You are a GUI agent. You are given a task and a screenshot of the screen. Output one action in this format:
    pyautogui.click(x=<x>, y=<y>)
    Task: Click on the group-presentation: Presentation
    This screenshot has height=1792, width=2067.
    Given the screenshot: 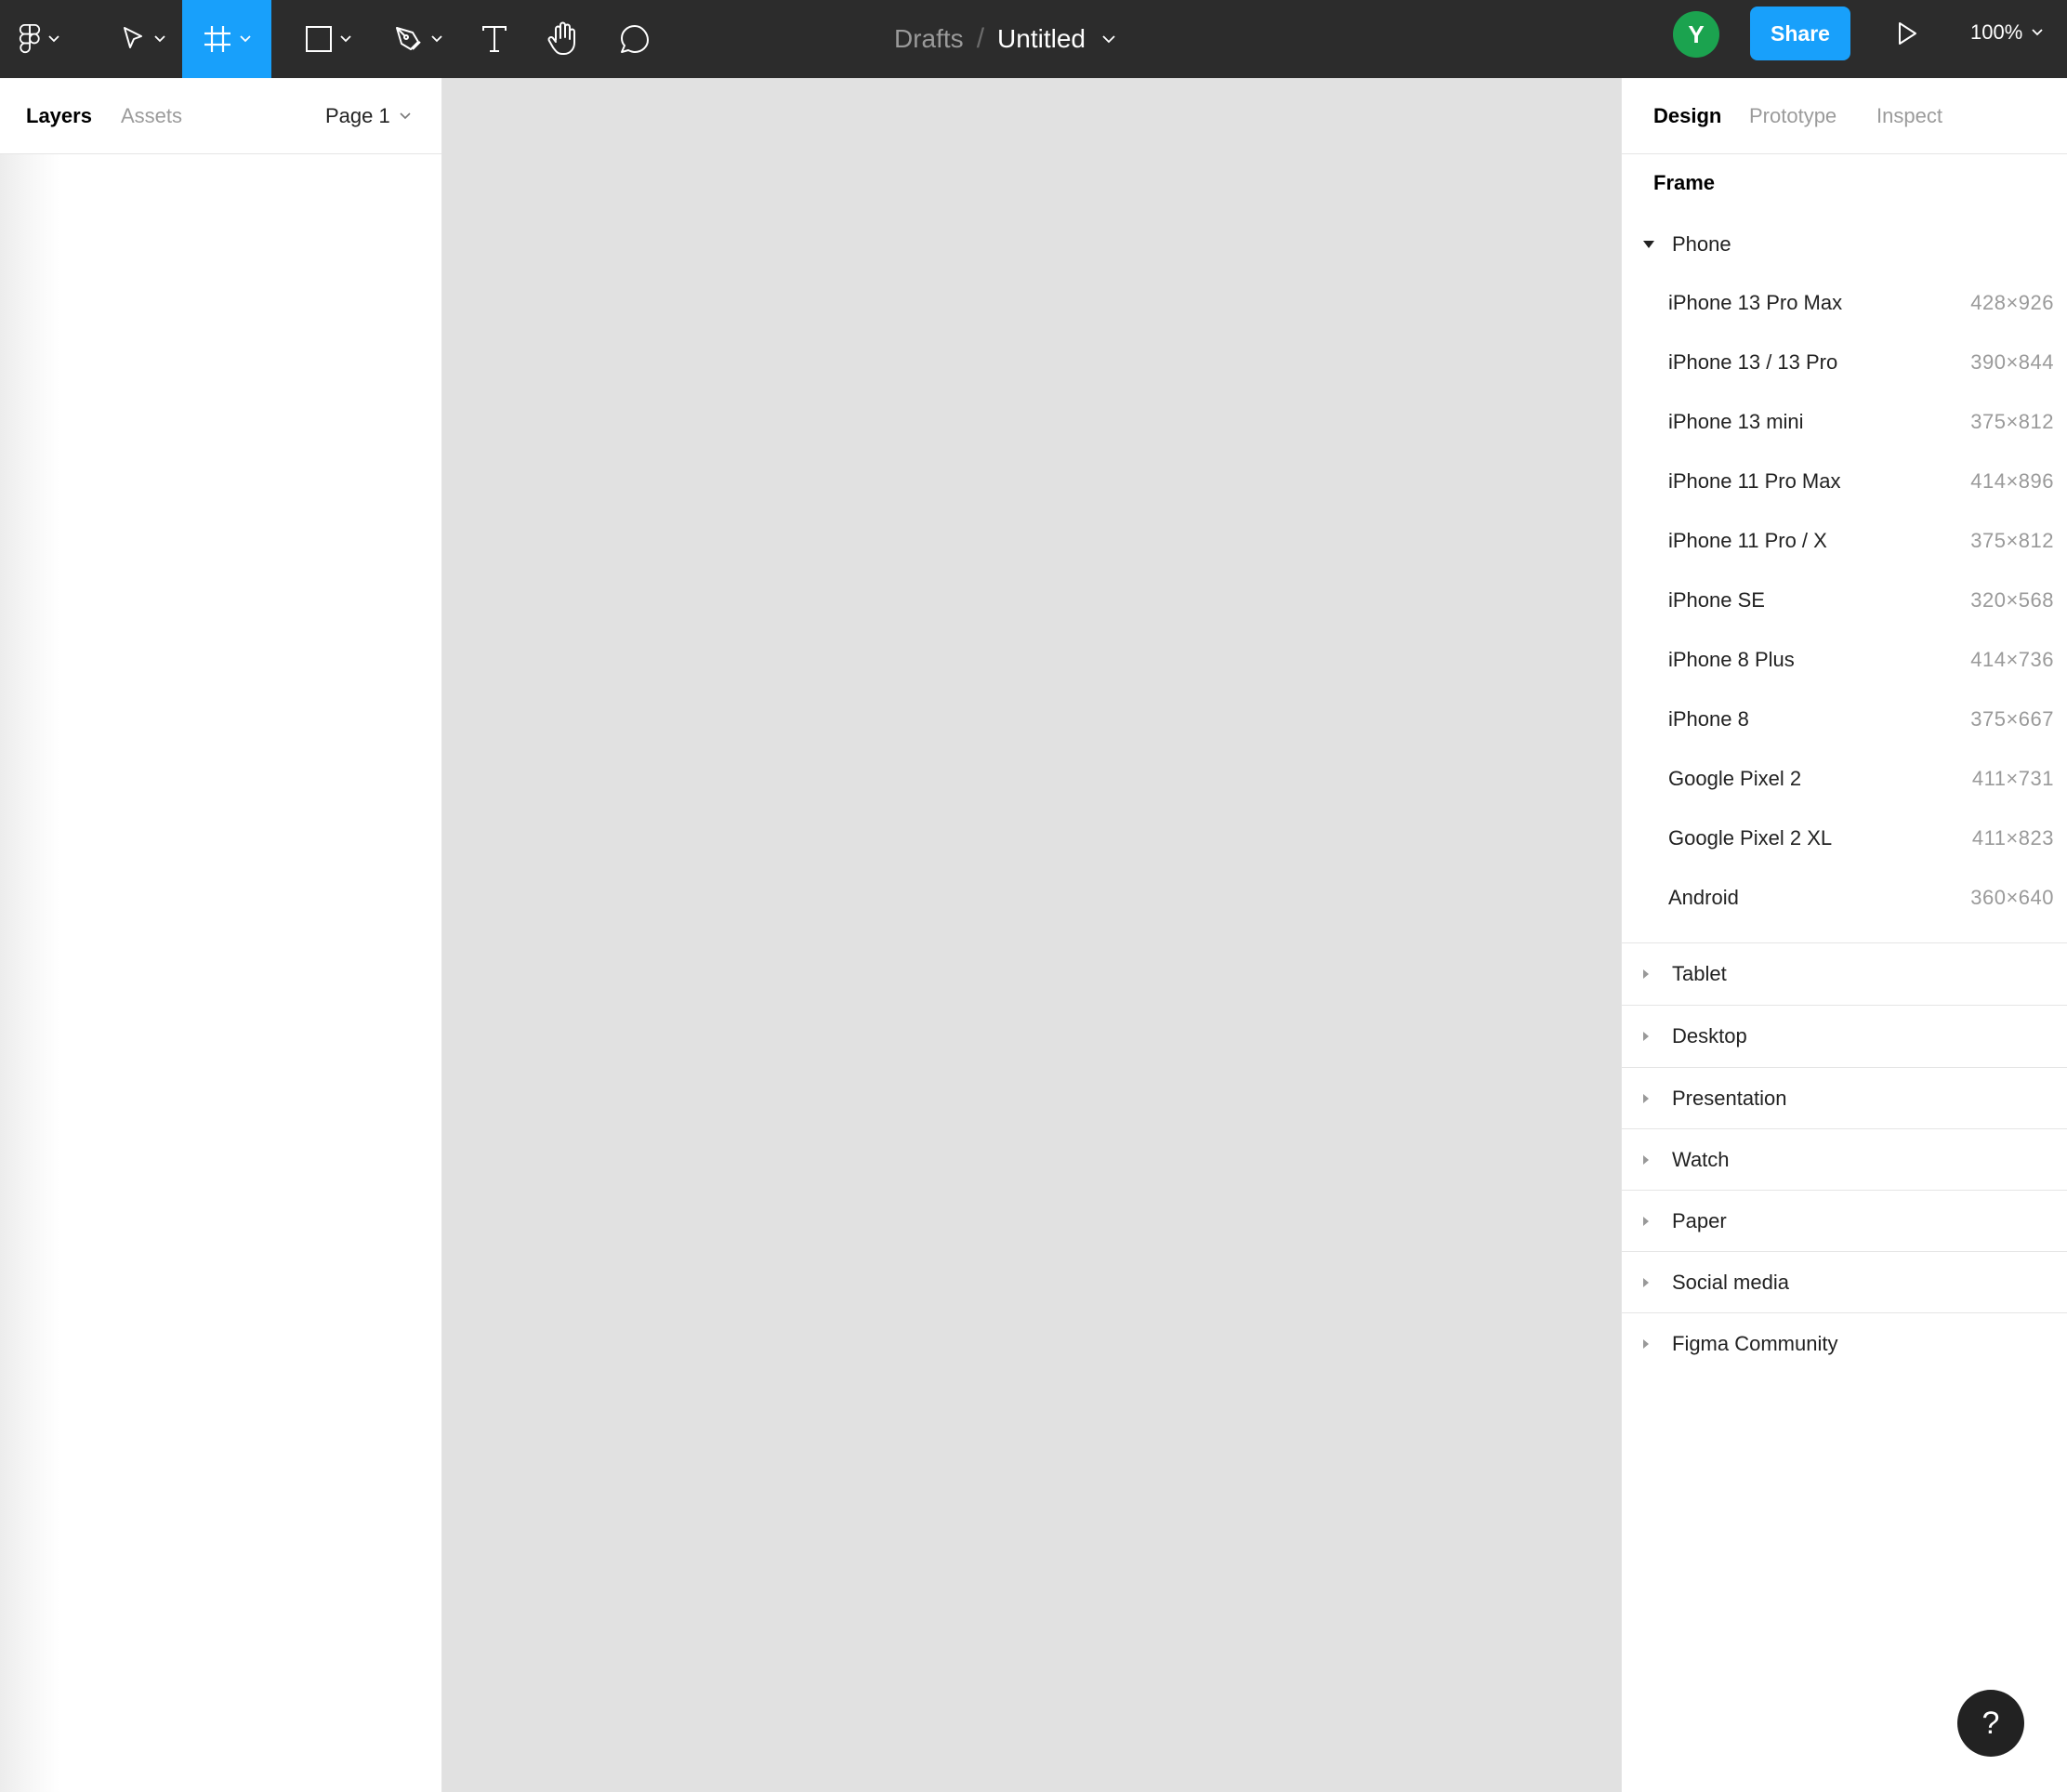 What is the action you would take?
    pyautogui.click(x=1844, y=1099)
    